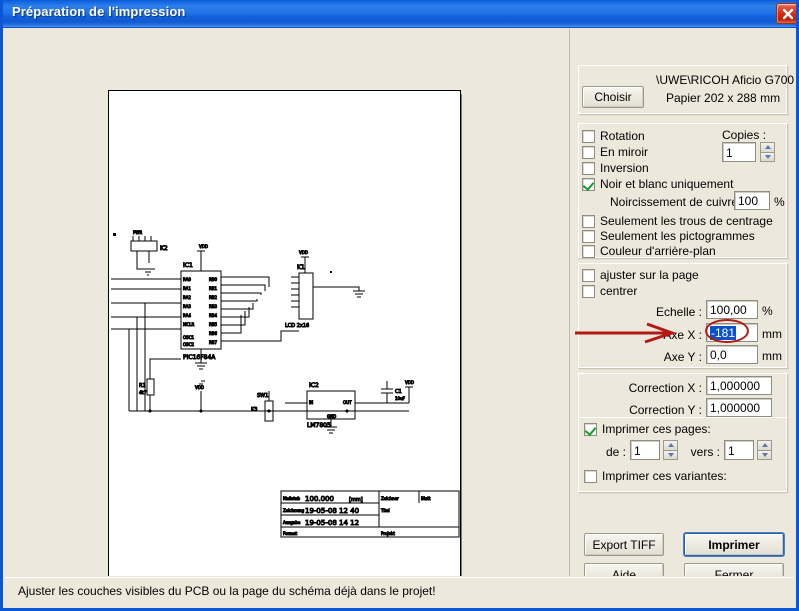 This screenshot has height=611, width=799. What do you see at coordinates (764, 445) in the screenshot?
I see `pages-to-spinner-up` at bounding box center [764, 445].